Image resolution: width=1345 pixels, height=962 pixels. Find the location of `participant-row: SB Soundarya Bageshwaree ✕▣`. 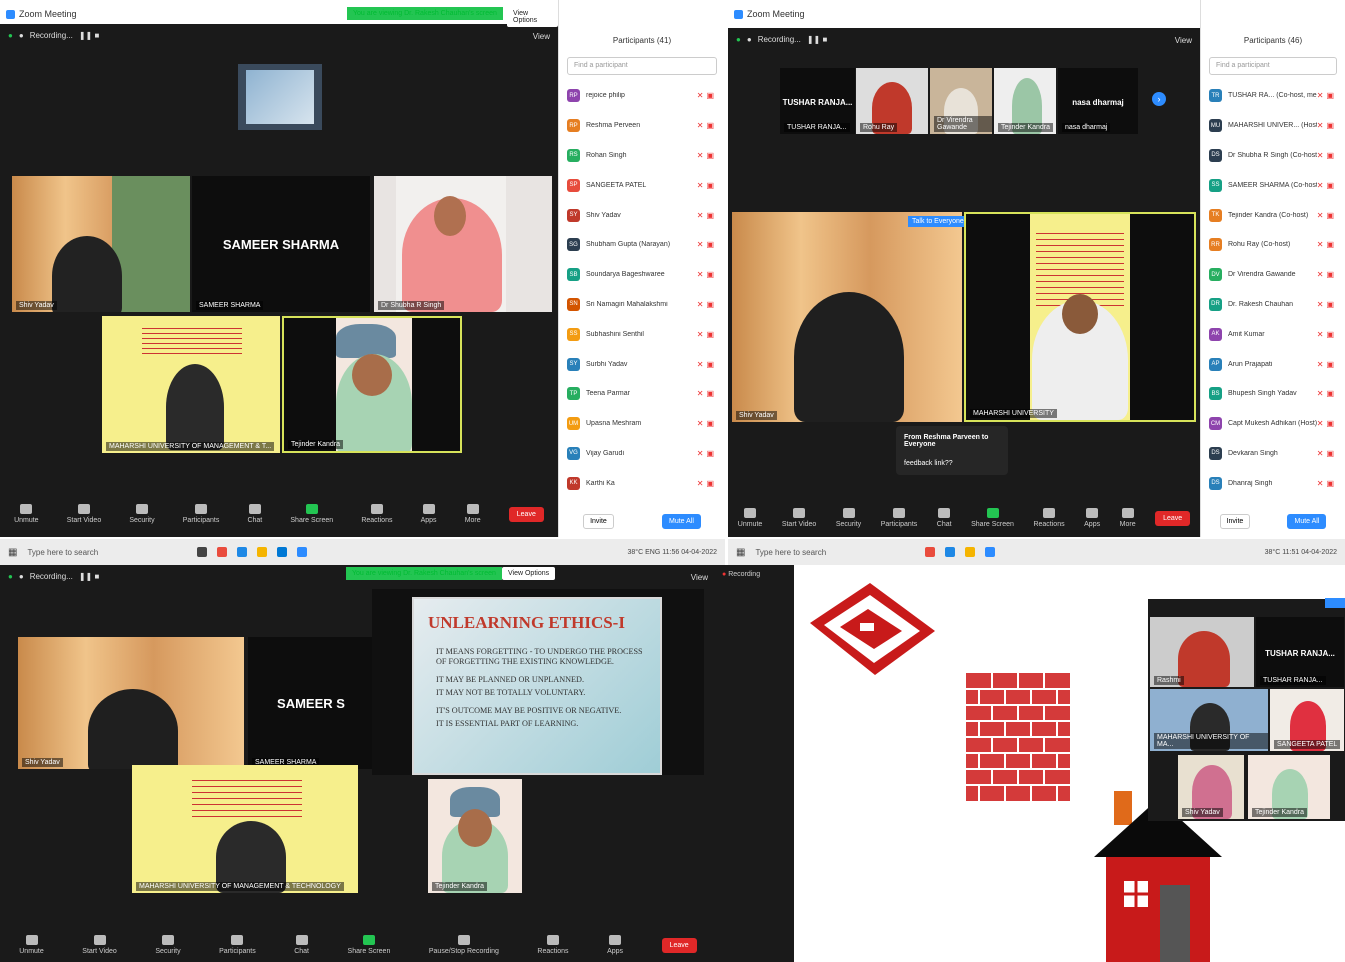

participant-row: SB Soundarya Bageshwaree ✕▣ is located at coordinates (642, 275).